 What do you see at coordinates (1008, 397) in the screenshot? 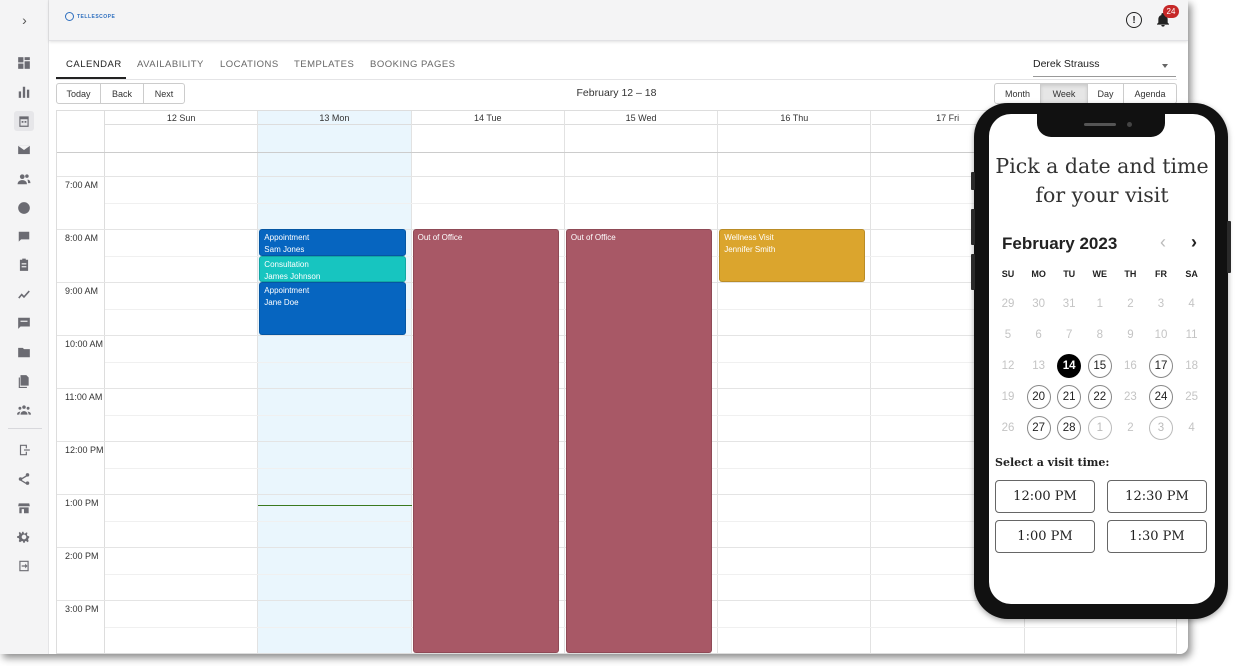
I see `date-cell: 19` at bounding box center [1008, 397].